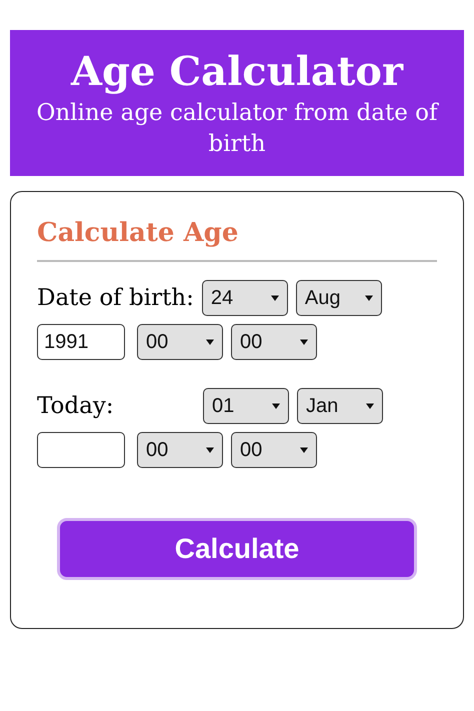 This screenshot has width=474, height=711. What do you see at coordinates (246, 406) in the screenshot?
I see `day-select: 01` at bounding box center [246, 406].